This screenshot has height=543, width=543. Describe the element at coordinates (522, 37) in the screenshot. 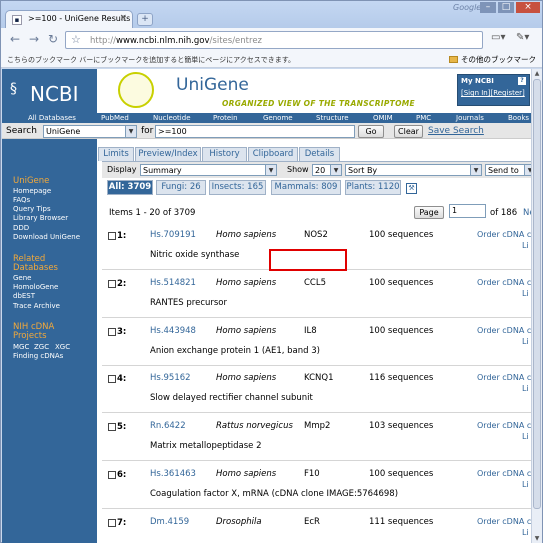

I see `wrench-icon: ✎▾` at that location.